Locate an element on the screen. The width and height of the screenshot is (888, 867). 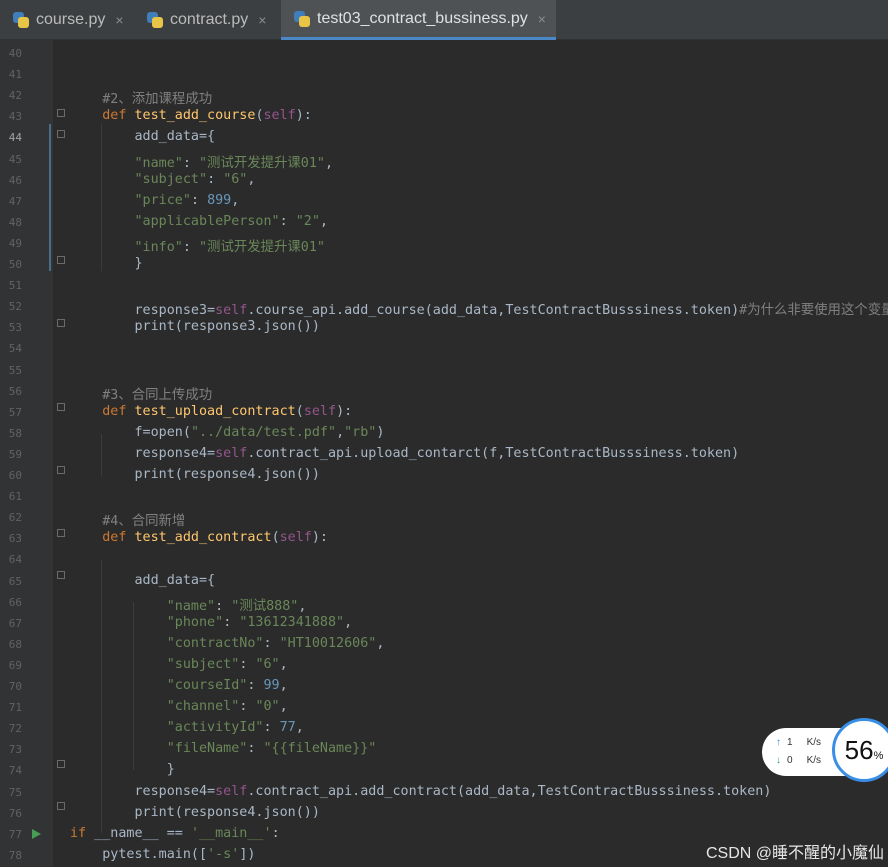
upload-speed: ↑ 1 K/s is located at coordinates (798, 742).